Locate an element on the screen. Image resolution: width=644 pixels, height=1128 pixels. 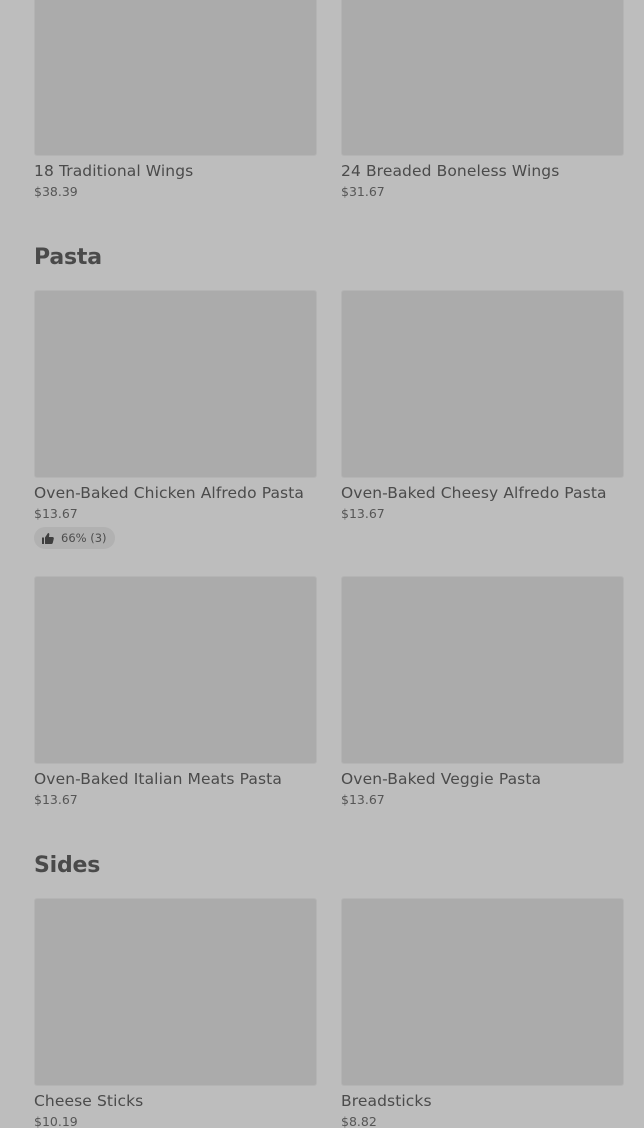
menu-item-card: Breadsticks $8.82 is located at coordinates (483, 1013).